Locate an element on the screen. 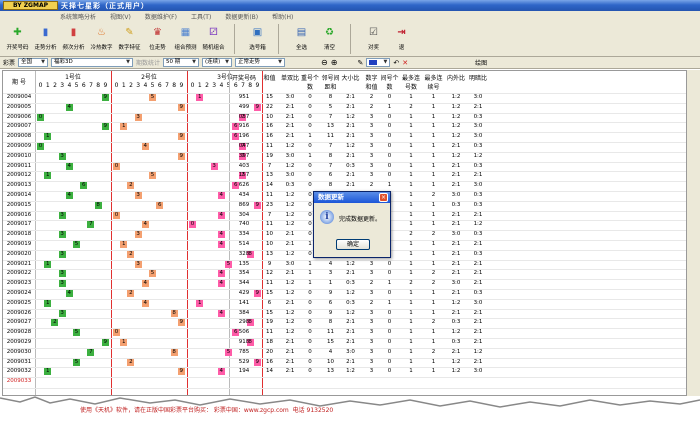  toolbar-button: ▮ 走势分析 is located at coordinates (45, 38).